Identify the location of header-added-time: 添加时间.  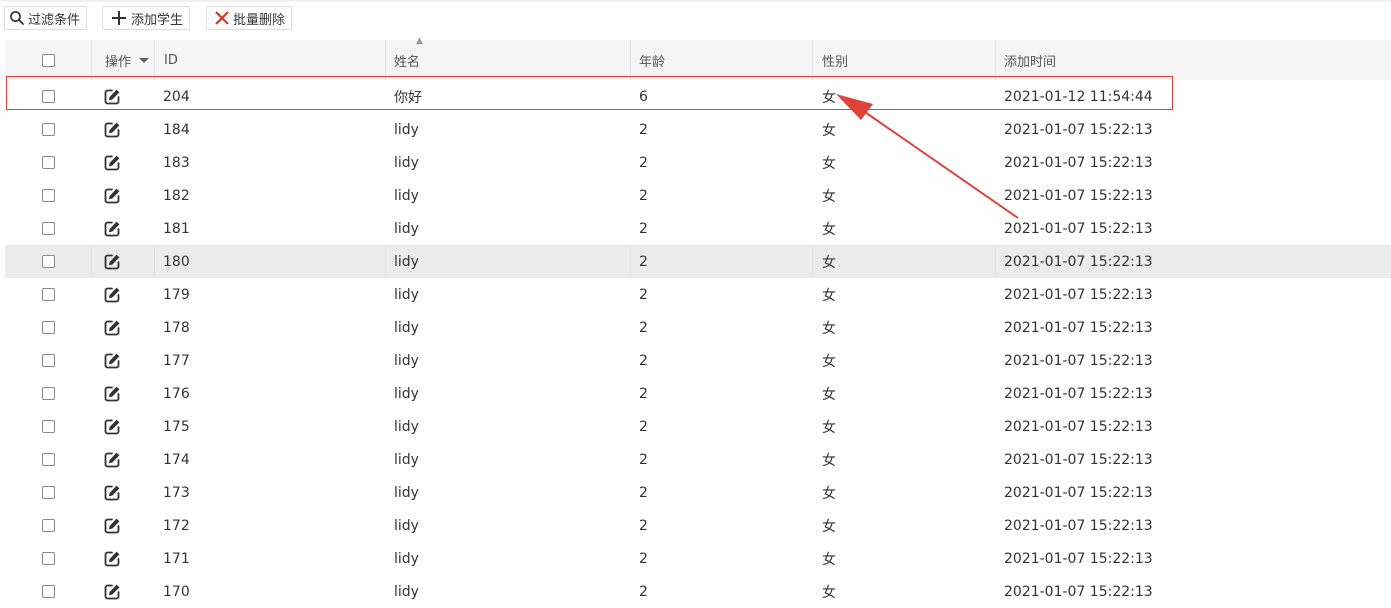
(1193, 60).